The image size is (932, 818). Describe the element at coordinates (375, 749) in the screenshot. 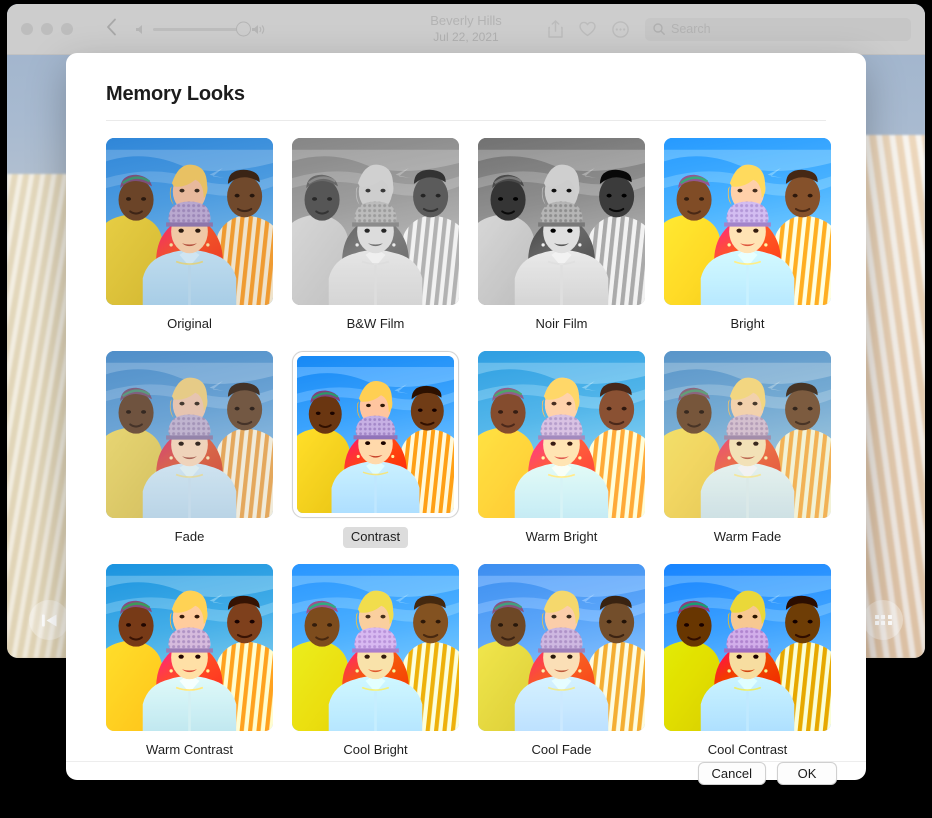

I see `look-label: Cool Bright` at that location.